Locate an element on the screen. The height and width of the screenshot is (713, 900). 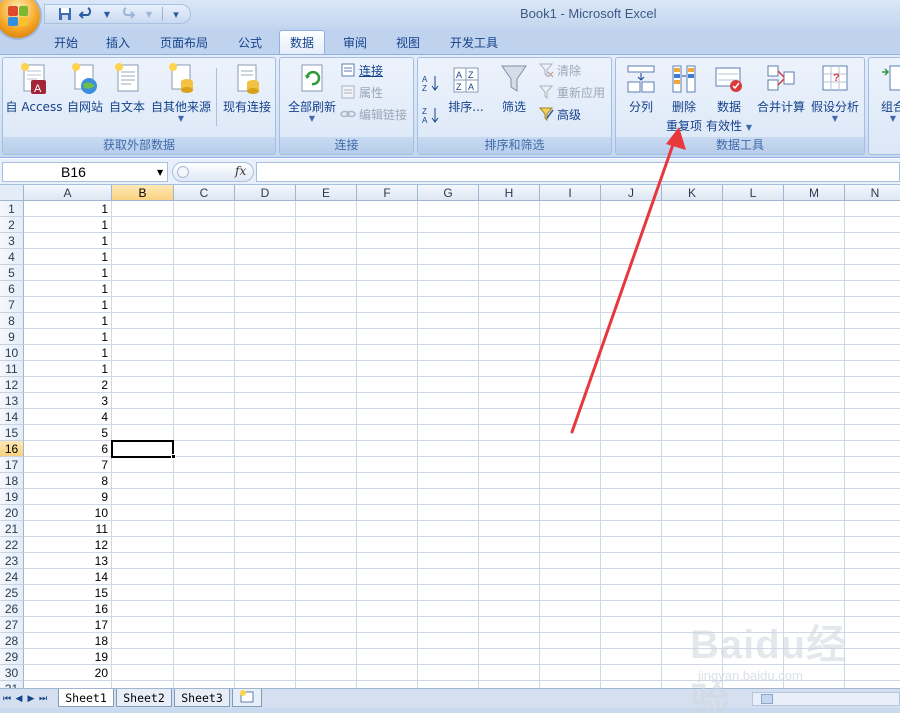
cell-f20 is located at coordinates (387, 513).